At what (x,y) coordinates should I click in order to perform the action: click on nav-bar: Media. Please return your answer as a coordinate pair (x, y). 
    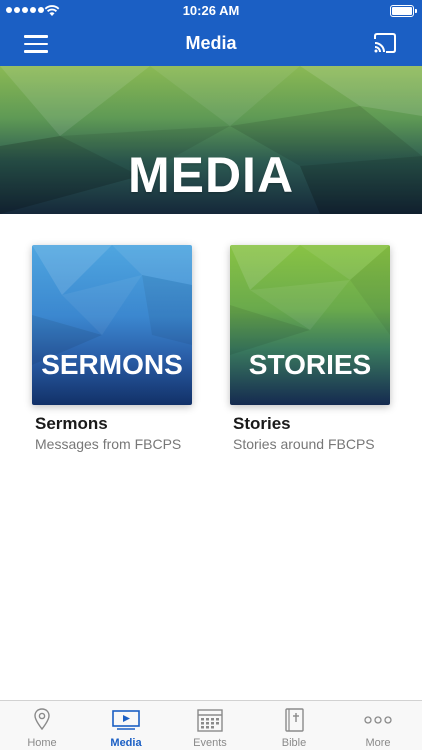
    Looking at the image, I should click on (211, 44).